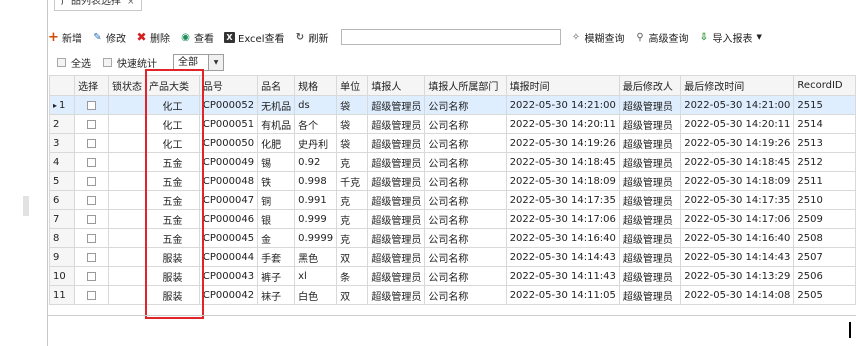 This screenshot has width=856, height=346. What do you see at coordinates (62, 162) in the screenshot?
I see `row-index: 4` at bounding box center [62, 162].